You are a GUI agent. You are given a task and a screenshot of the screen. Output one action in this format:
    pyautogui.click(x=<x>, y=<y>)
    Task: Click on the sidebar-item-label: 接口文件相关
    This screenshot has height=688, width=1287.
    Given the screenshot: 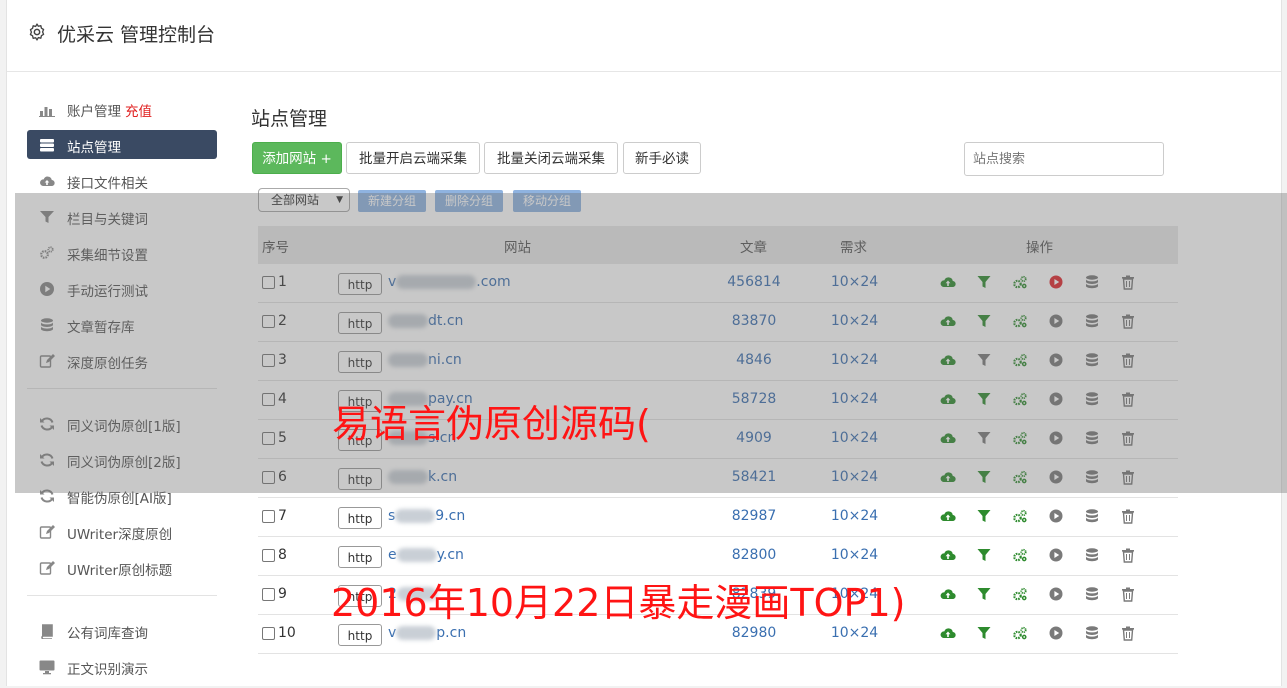 What is the action you would take?
    pyautogui.click(x=107, y=184)
    